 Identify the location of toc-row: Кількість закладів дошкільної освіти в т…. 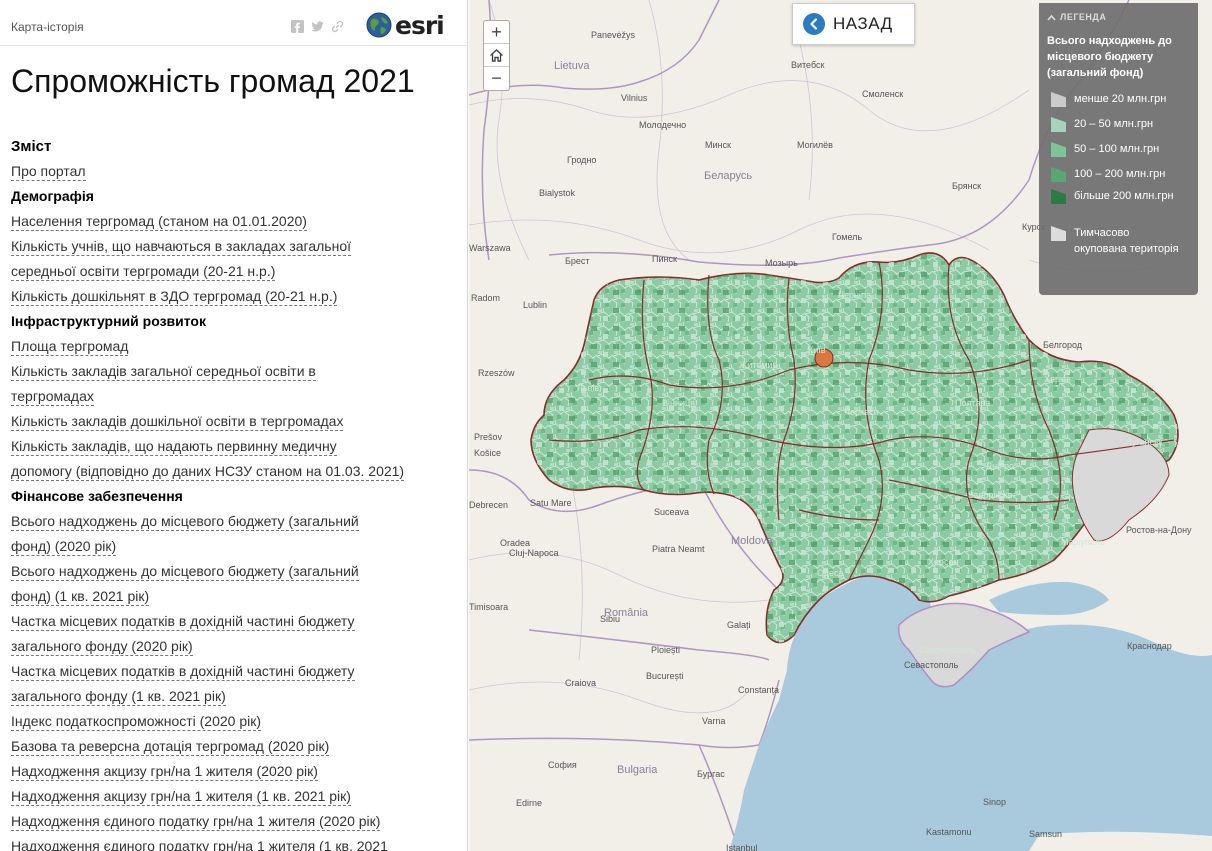
(231, 421).